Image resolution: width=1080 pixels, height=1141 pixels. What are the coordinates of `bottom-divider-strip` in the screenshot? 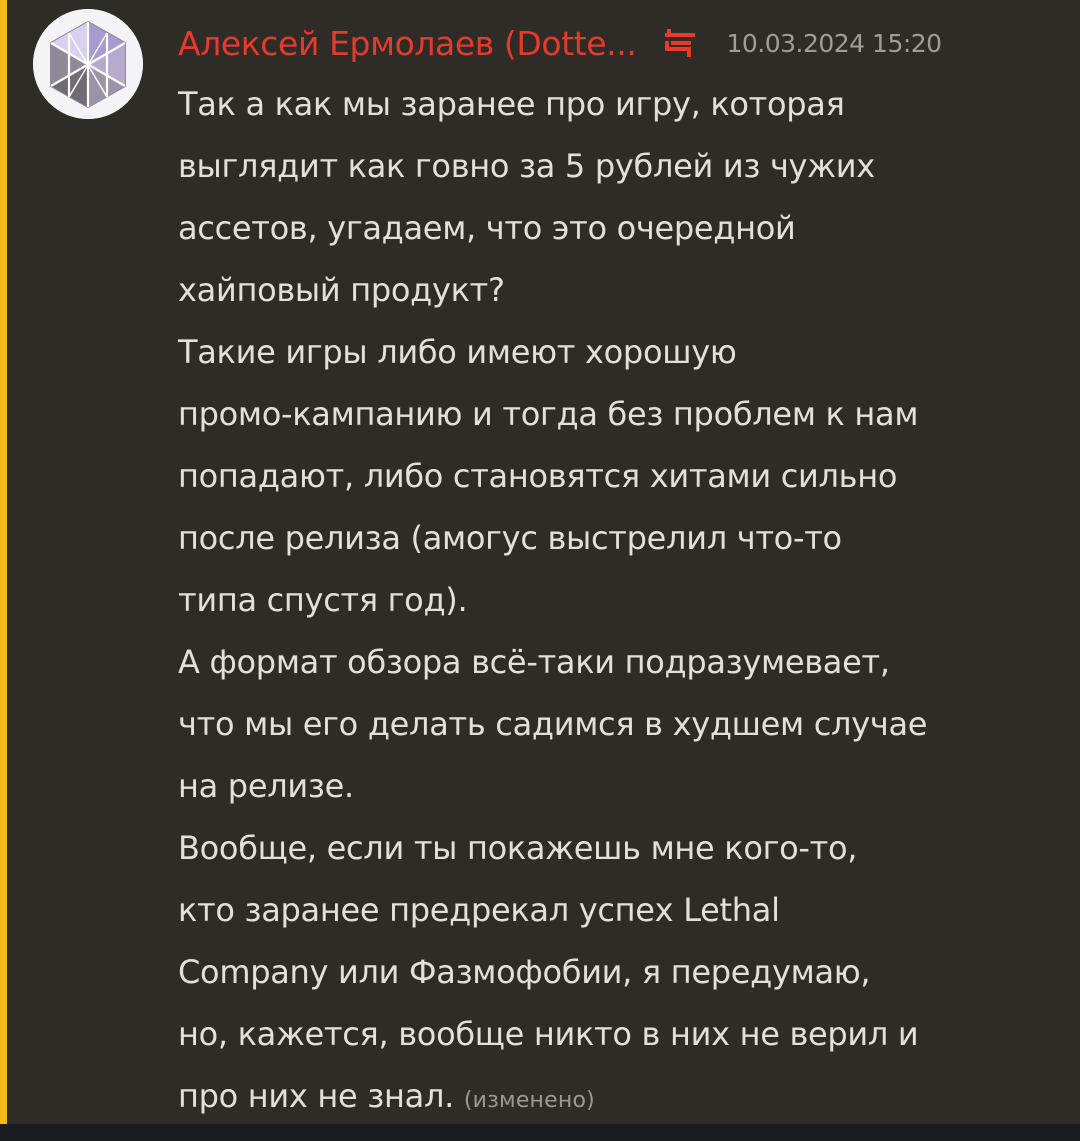 It's located at (540, 1132).